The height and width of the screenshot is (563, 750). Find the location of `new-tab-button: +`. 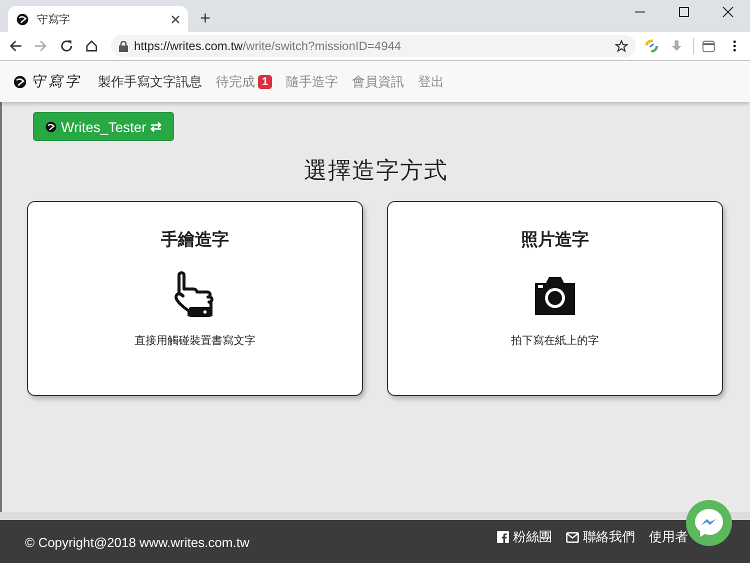

new-tab-button: + is located at coordinates (205, 18).